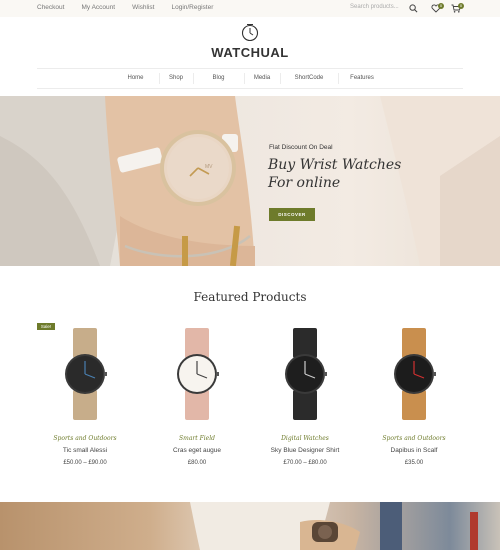 The width and height of the screenshot is (500, 550). I want to click on search-icon, so click(413, 8).